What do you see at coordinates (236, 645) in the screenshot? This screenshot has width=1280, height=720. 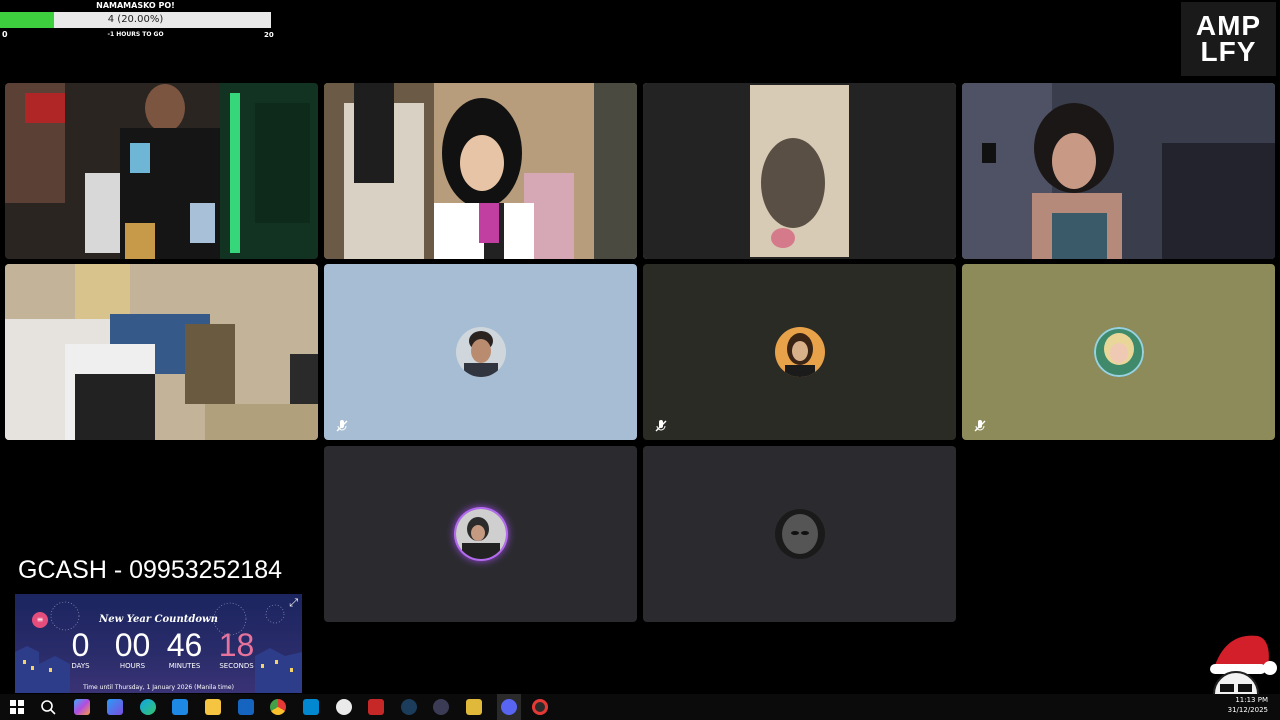 I see `countdown-seconds-value: 18` at bounding box center [236, 645].